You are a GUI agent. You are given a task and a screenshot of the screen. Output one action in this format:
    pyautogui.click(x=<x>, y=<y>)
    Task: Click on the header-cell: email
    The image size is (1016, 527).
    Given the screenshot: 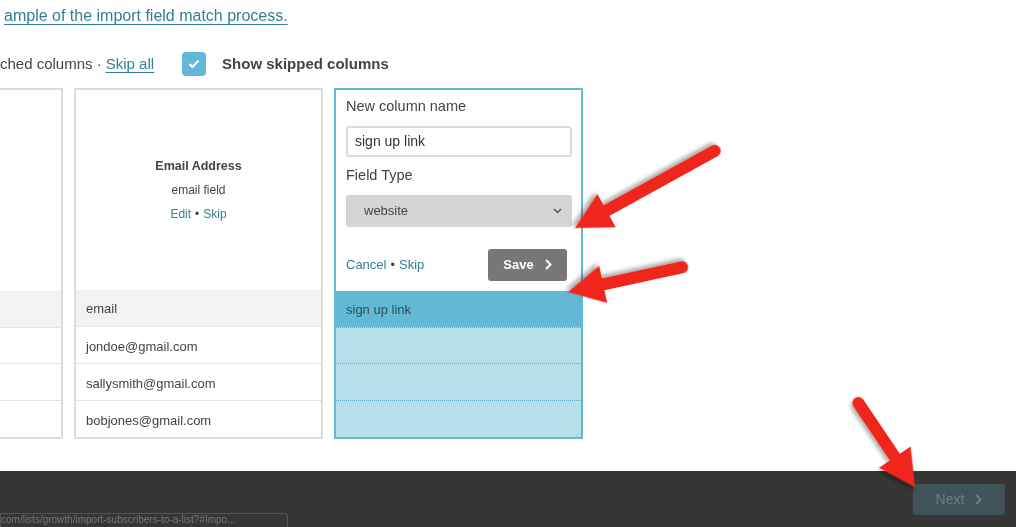 What is the action you would take?
    pyautogui.click(x=198, y=308)
    